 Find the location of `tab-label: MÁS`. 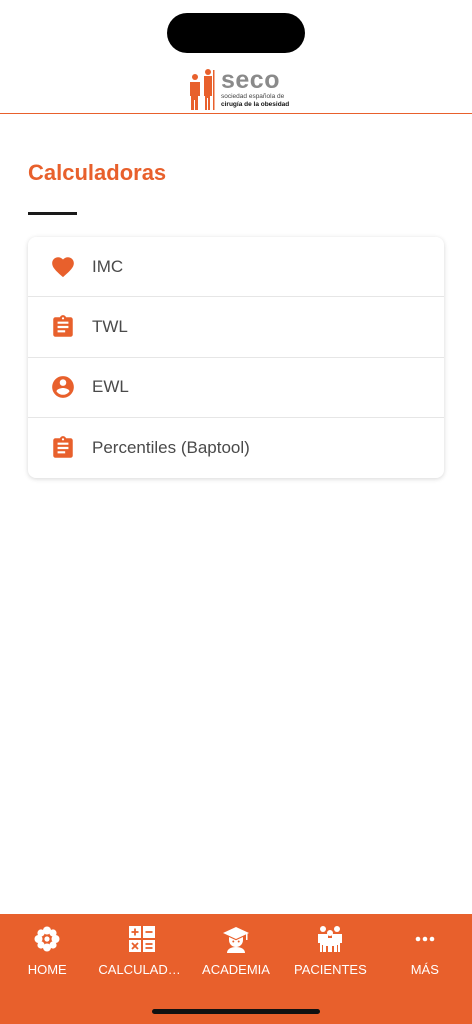

tab-label: MÁS is located at coordinates (424, 969).